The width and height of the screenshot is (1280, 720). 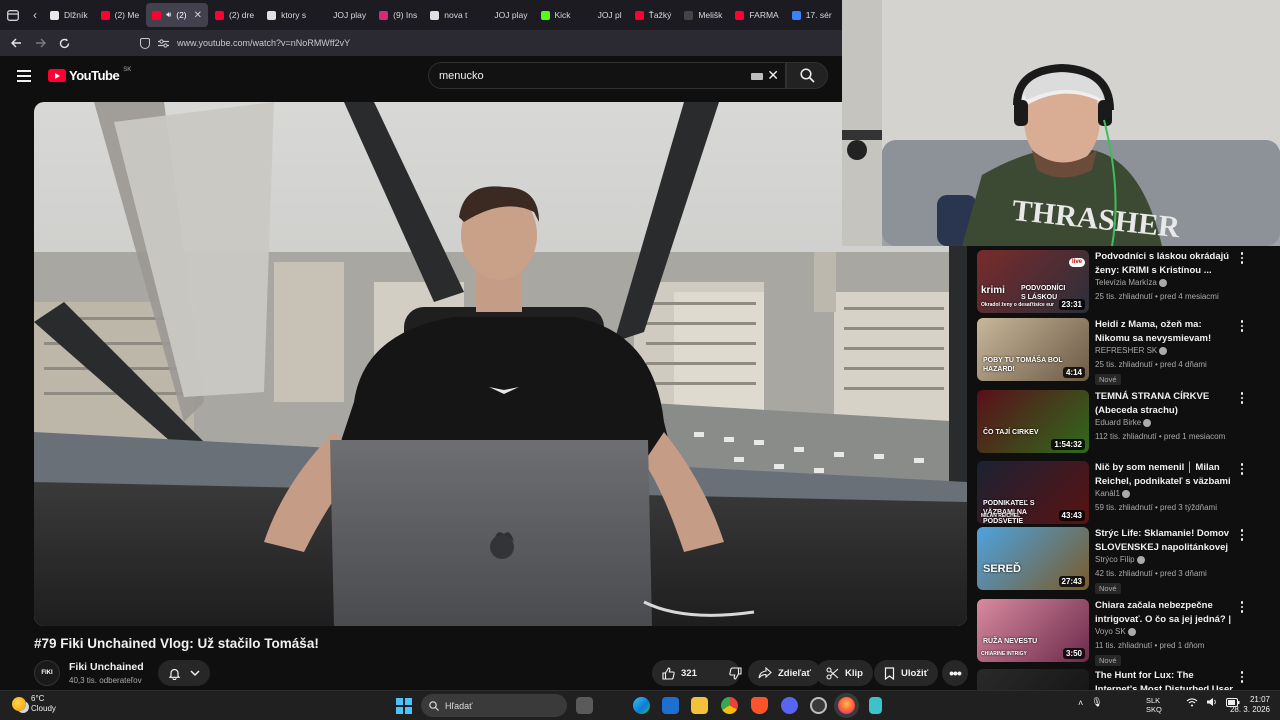 What do you see at coordinates (24, 76) in the screenshot?
I see `menu-icon` at bounding box center [24, 76].